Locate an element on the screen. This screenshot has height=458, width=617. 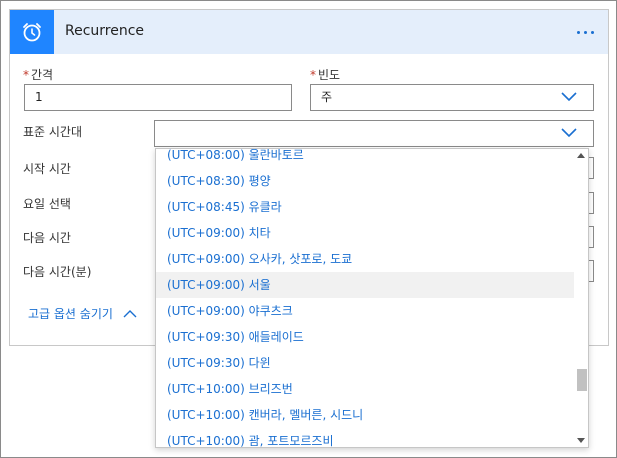
scrollbar-thumb is located at coordinates (582, 380).